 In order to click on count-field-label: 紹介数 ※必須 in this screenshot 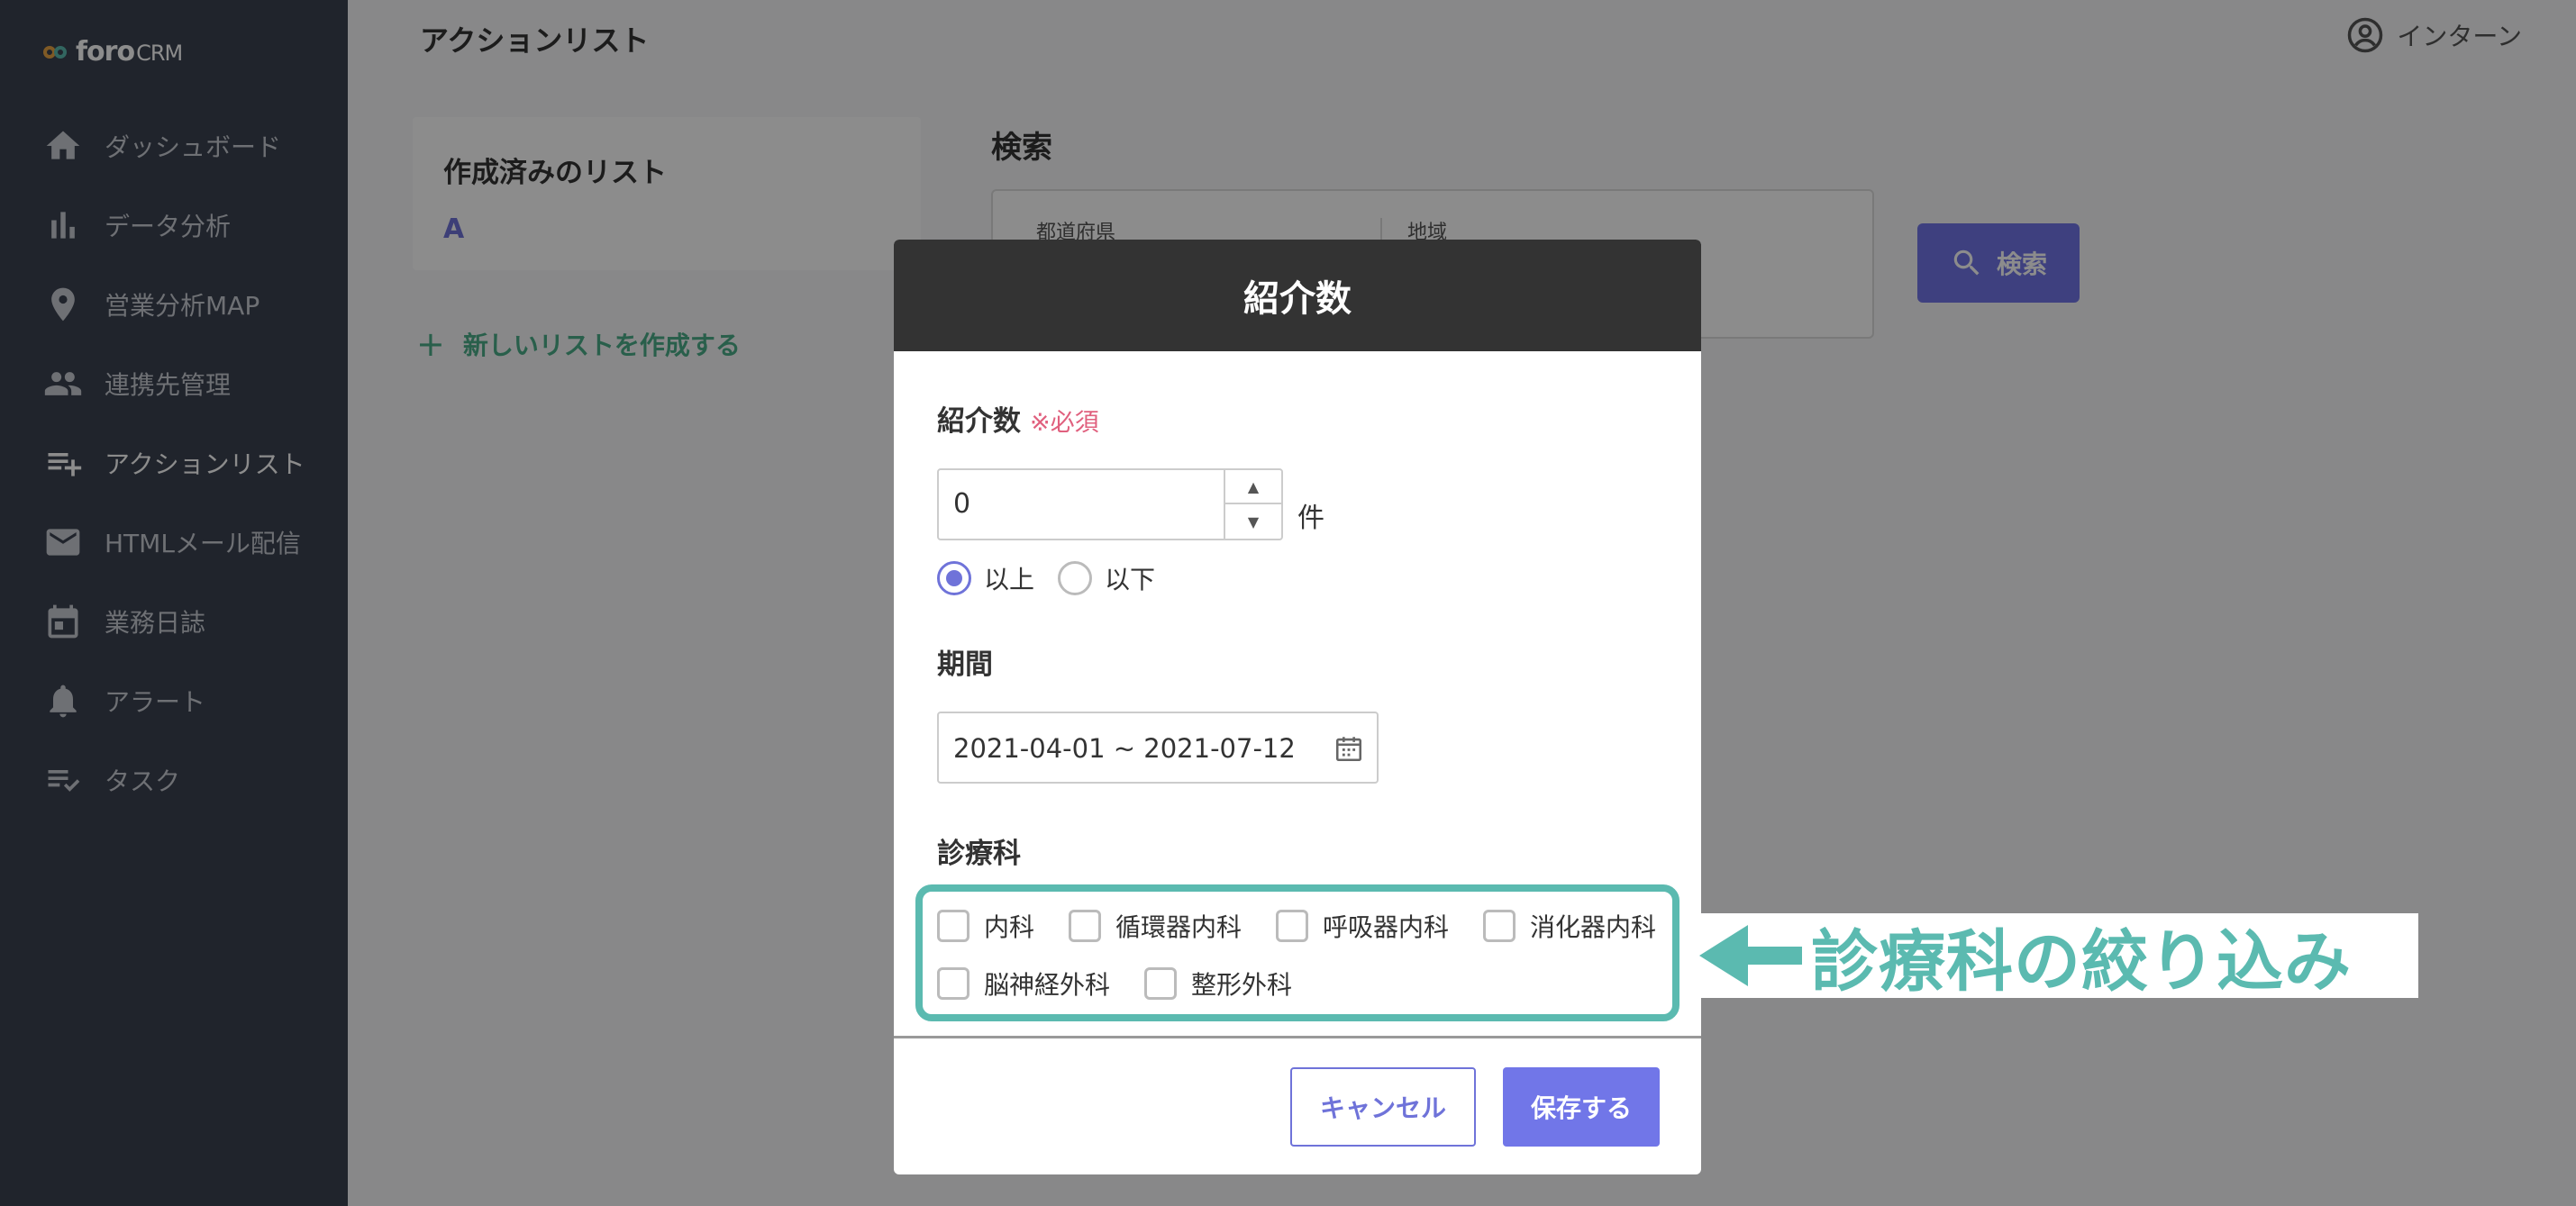, I will do `click(1018, 418)`.